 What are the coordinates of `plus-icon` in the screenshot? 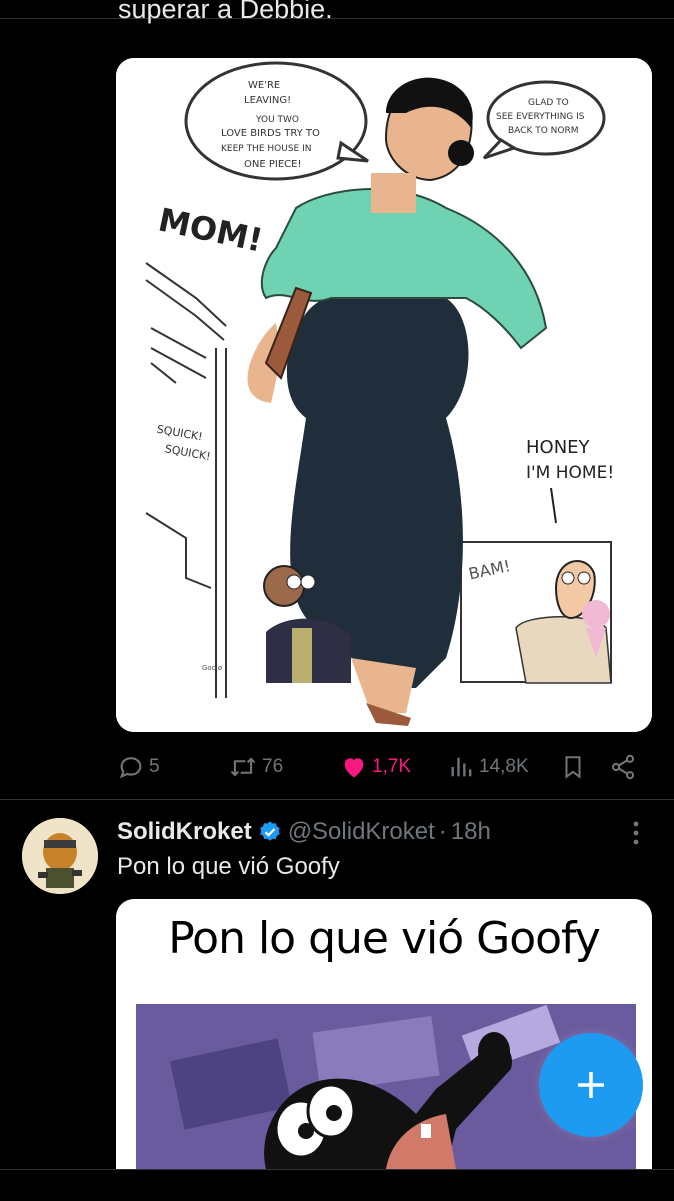 It's located at (591, 1085).